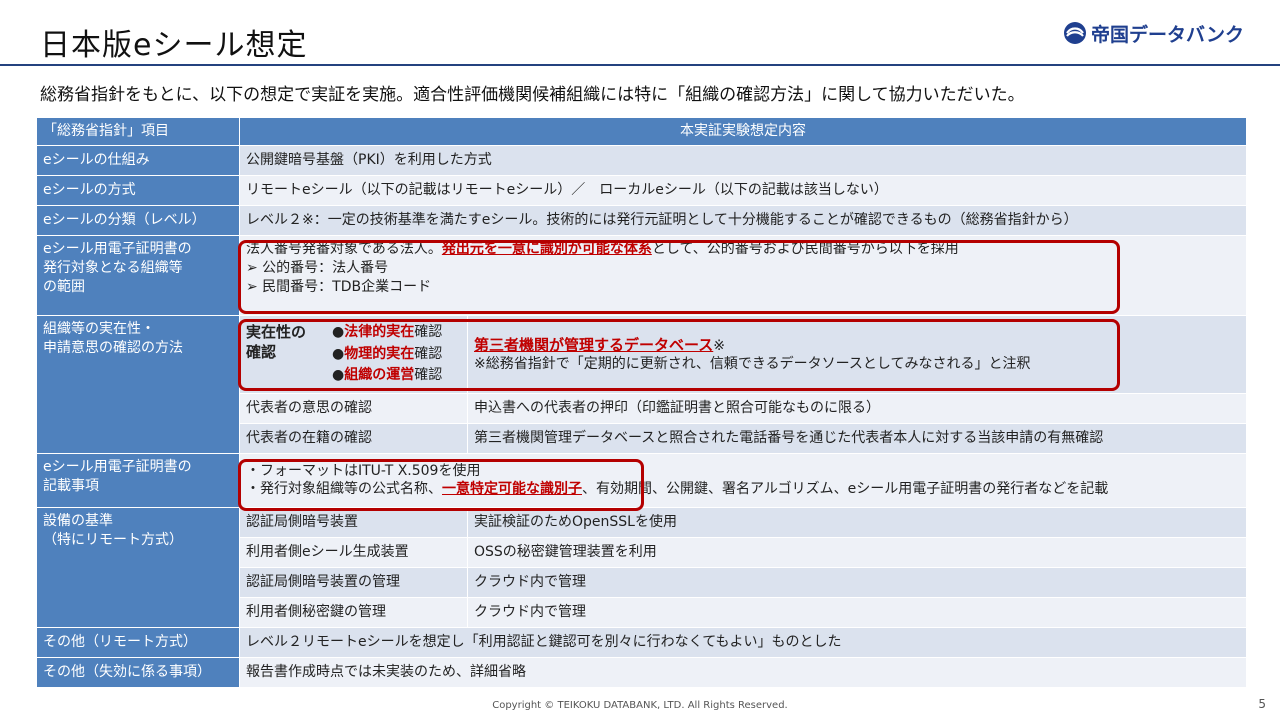 The width and height of the screenshot is (1280, 720). I want to click on page-number: 5, so click(1262, 704).